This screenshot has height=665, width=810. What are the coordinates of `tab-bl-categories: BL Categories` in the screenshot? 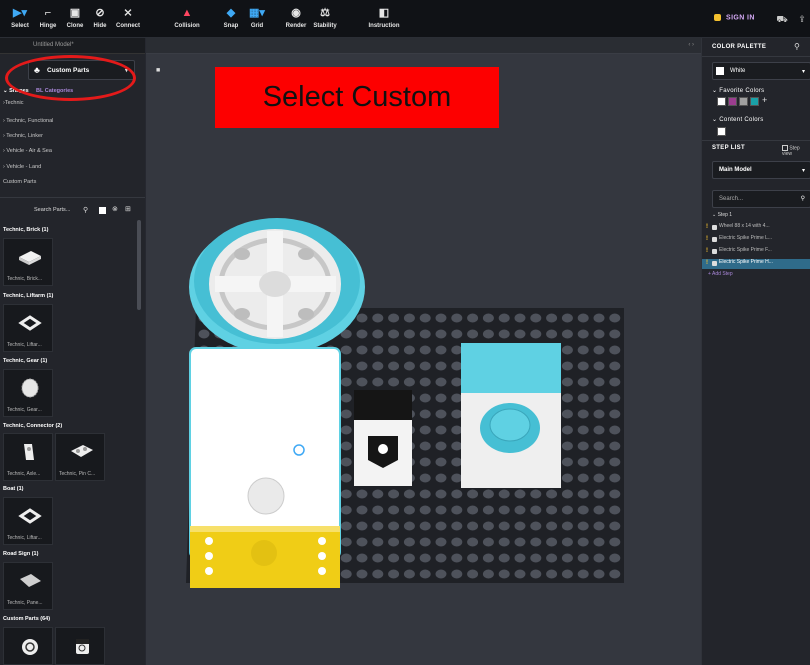 It's located at (54, 91).